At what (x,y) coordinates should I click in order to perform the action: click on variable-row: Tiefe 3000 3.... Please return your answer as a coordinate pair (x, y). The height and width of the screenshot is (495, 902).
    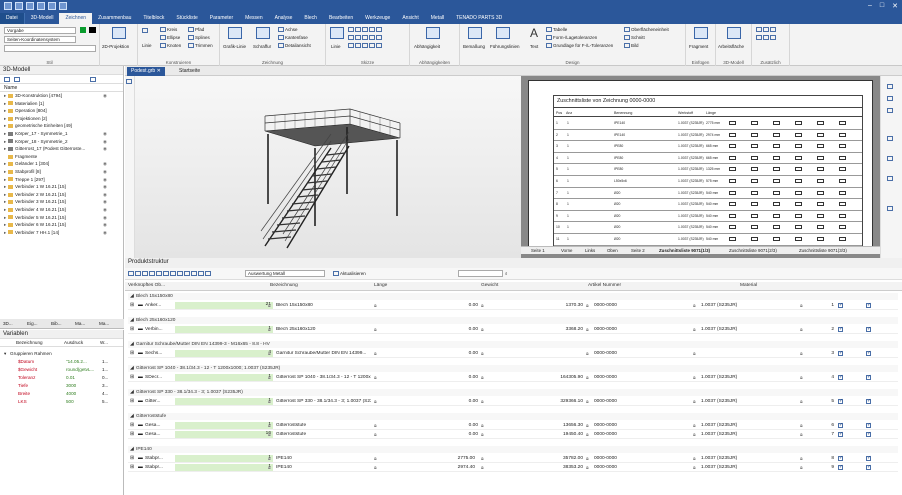
    Looking at the image, I should click on (62, 386).